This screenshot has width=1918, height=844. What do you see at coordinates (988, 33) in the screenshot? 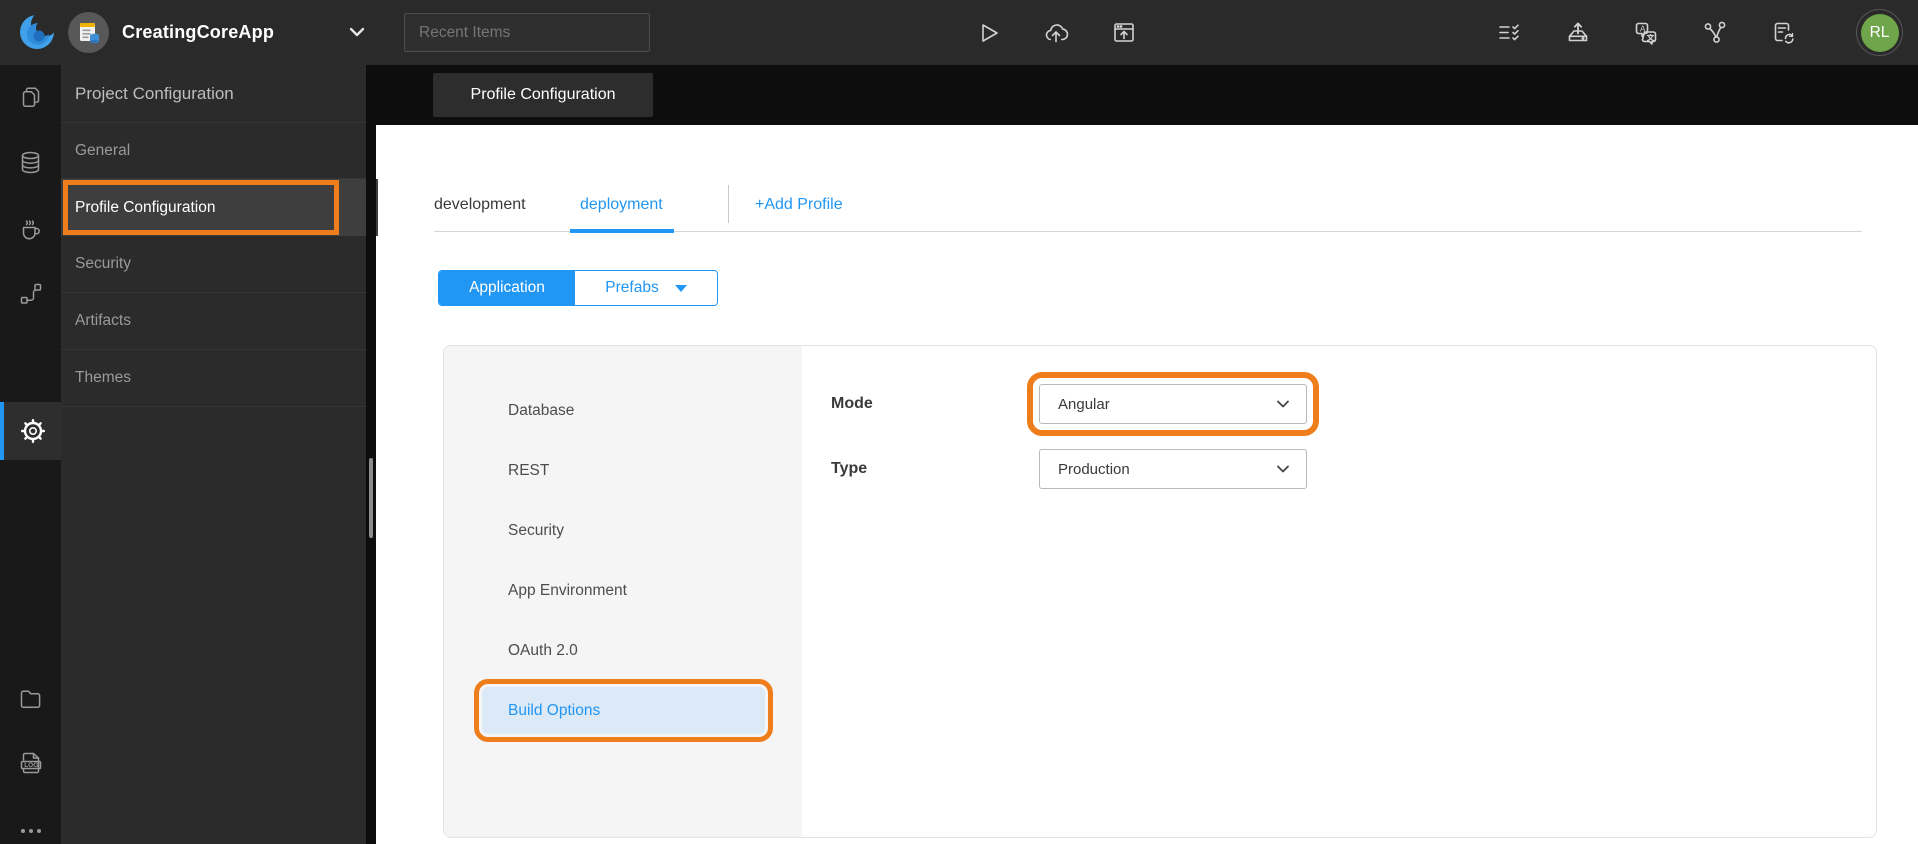
I see `play-icon` at bounding box center [988, 33].